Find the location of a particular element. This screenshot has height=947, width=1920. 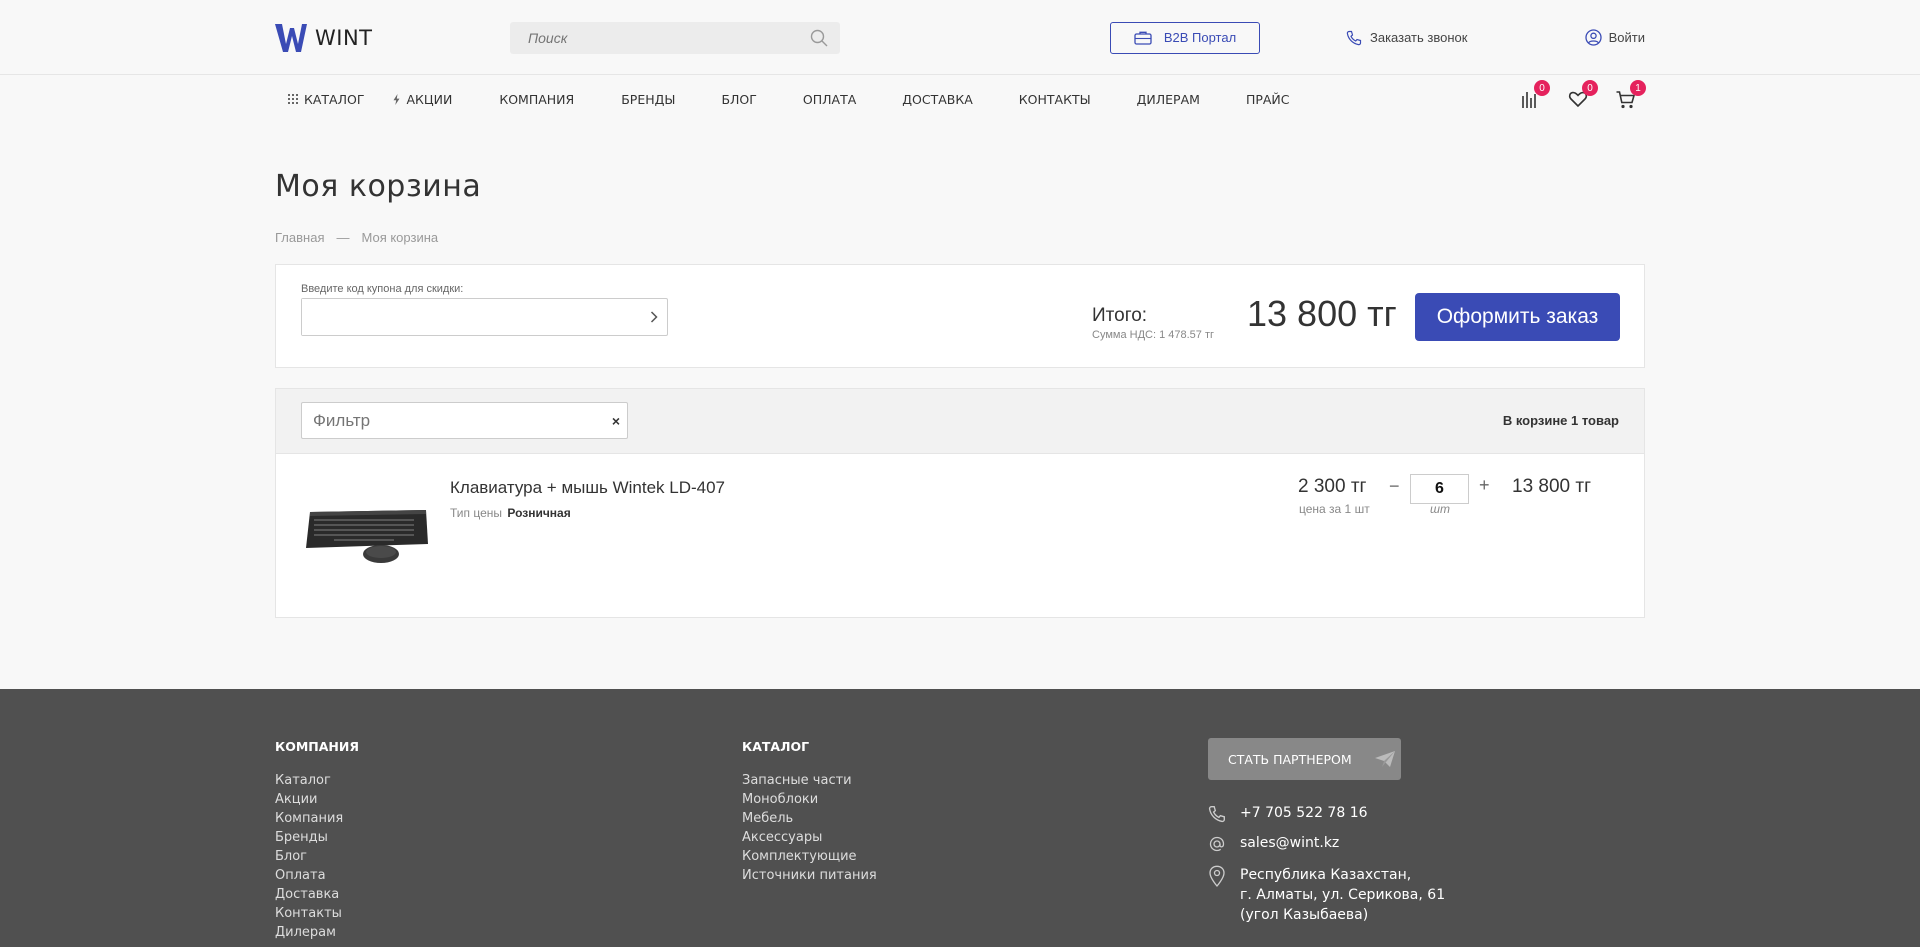

footer-phone-number: +7 705 522 78 16 is located at coordinates (1304, 814).